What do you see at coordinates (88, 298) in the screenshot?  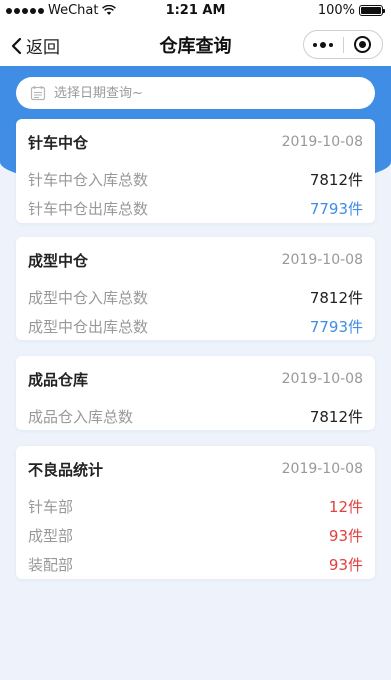 I see `stat-label: 成型中仓入库总数` at bounding box center [88, 298].